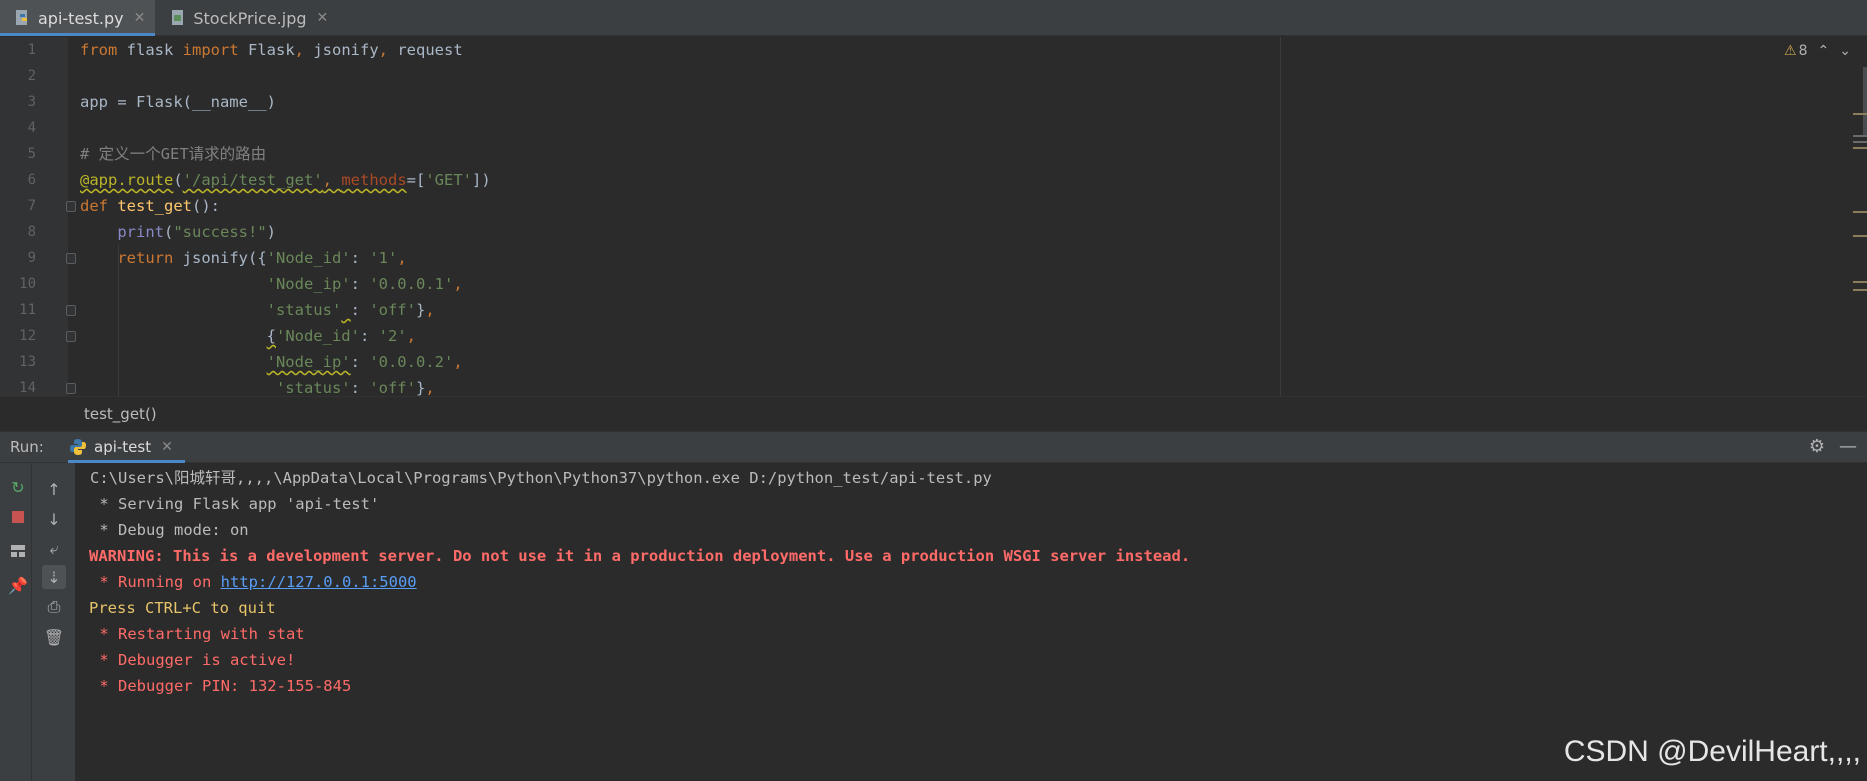  I want to click on run-toolbar-primary: ↻ 📌, so click(16, 622).